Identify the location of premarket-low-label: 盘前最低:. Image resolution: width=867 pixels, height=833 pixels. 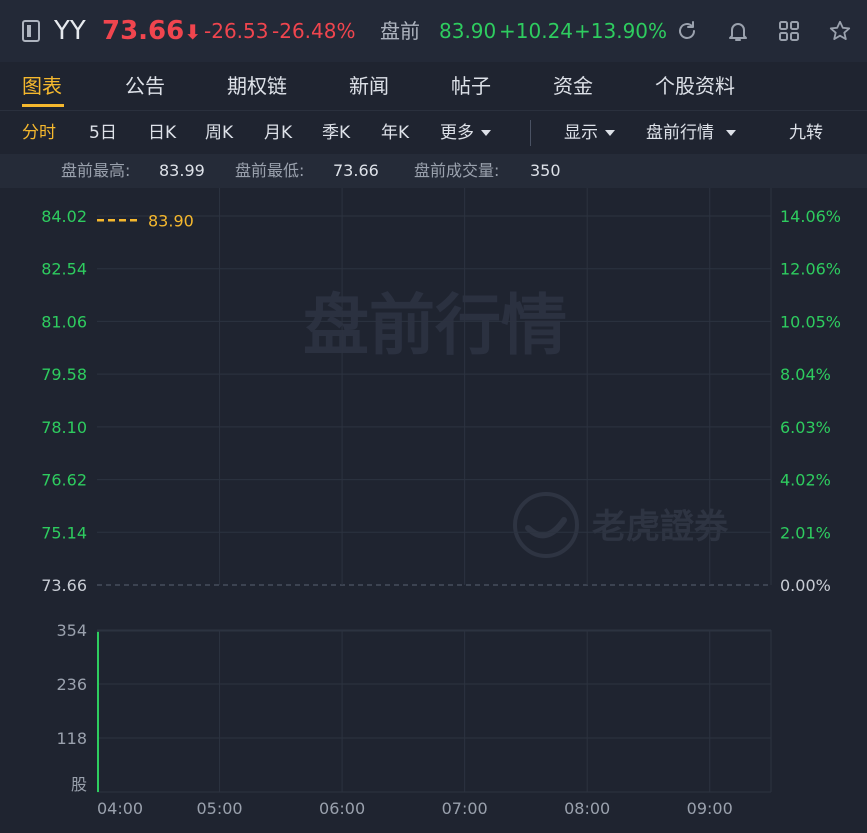
(270, 170).